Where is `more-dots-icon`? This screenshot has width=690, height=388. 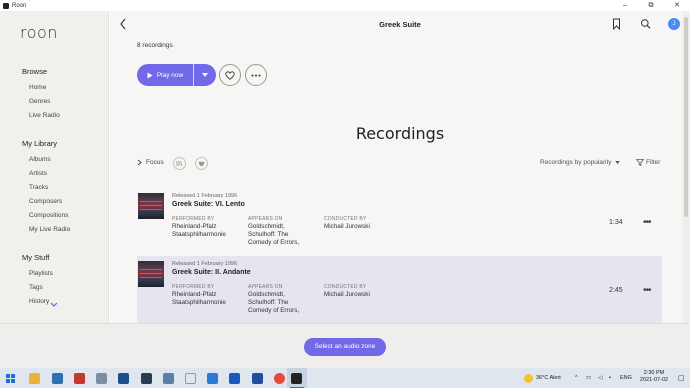
more-dots-icon is located at coordinates (256, 75).